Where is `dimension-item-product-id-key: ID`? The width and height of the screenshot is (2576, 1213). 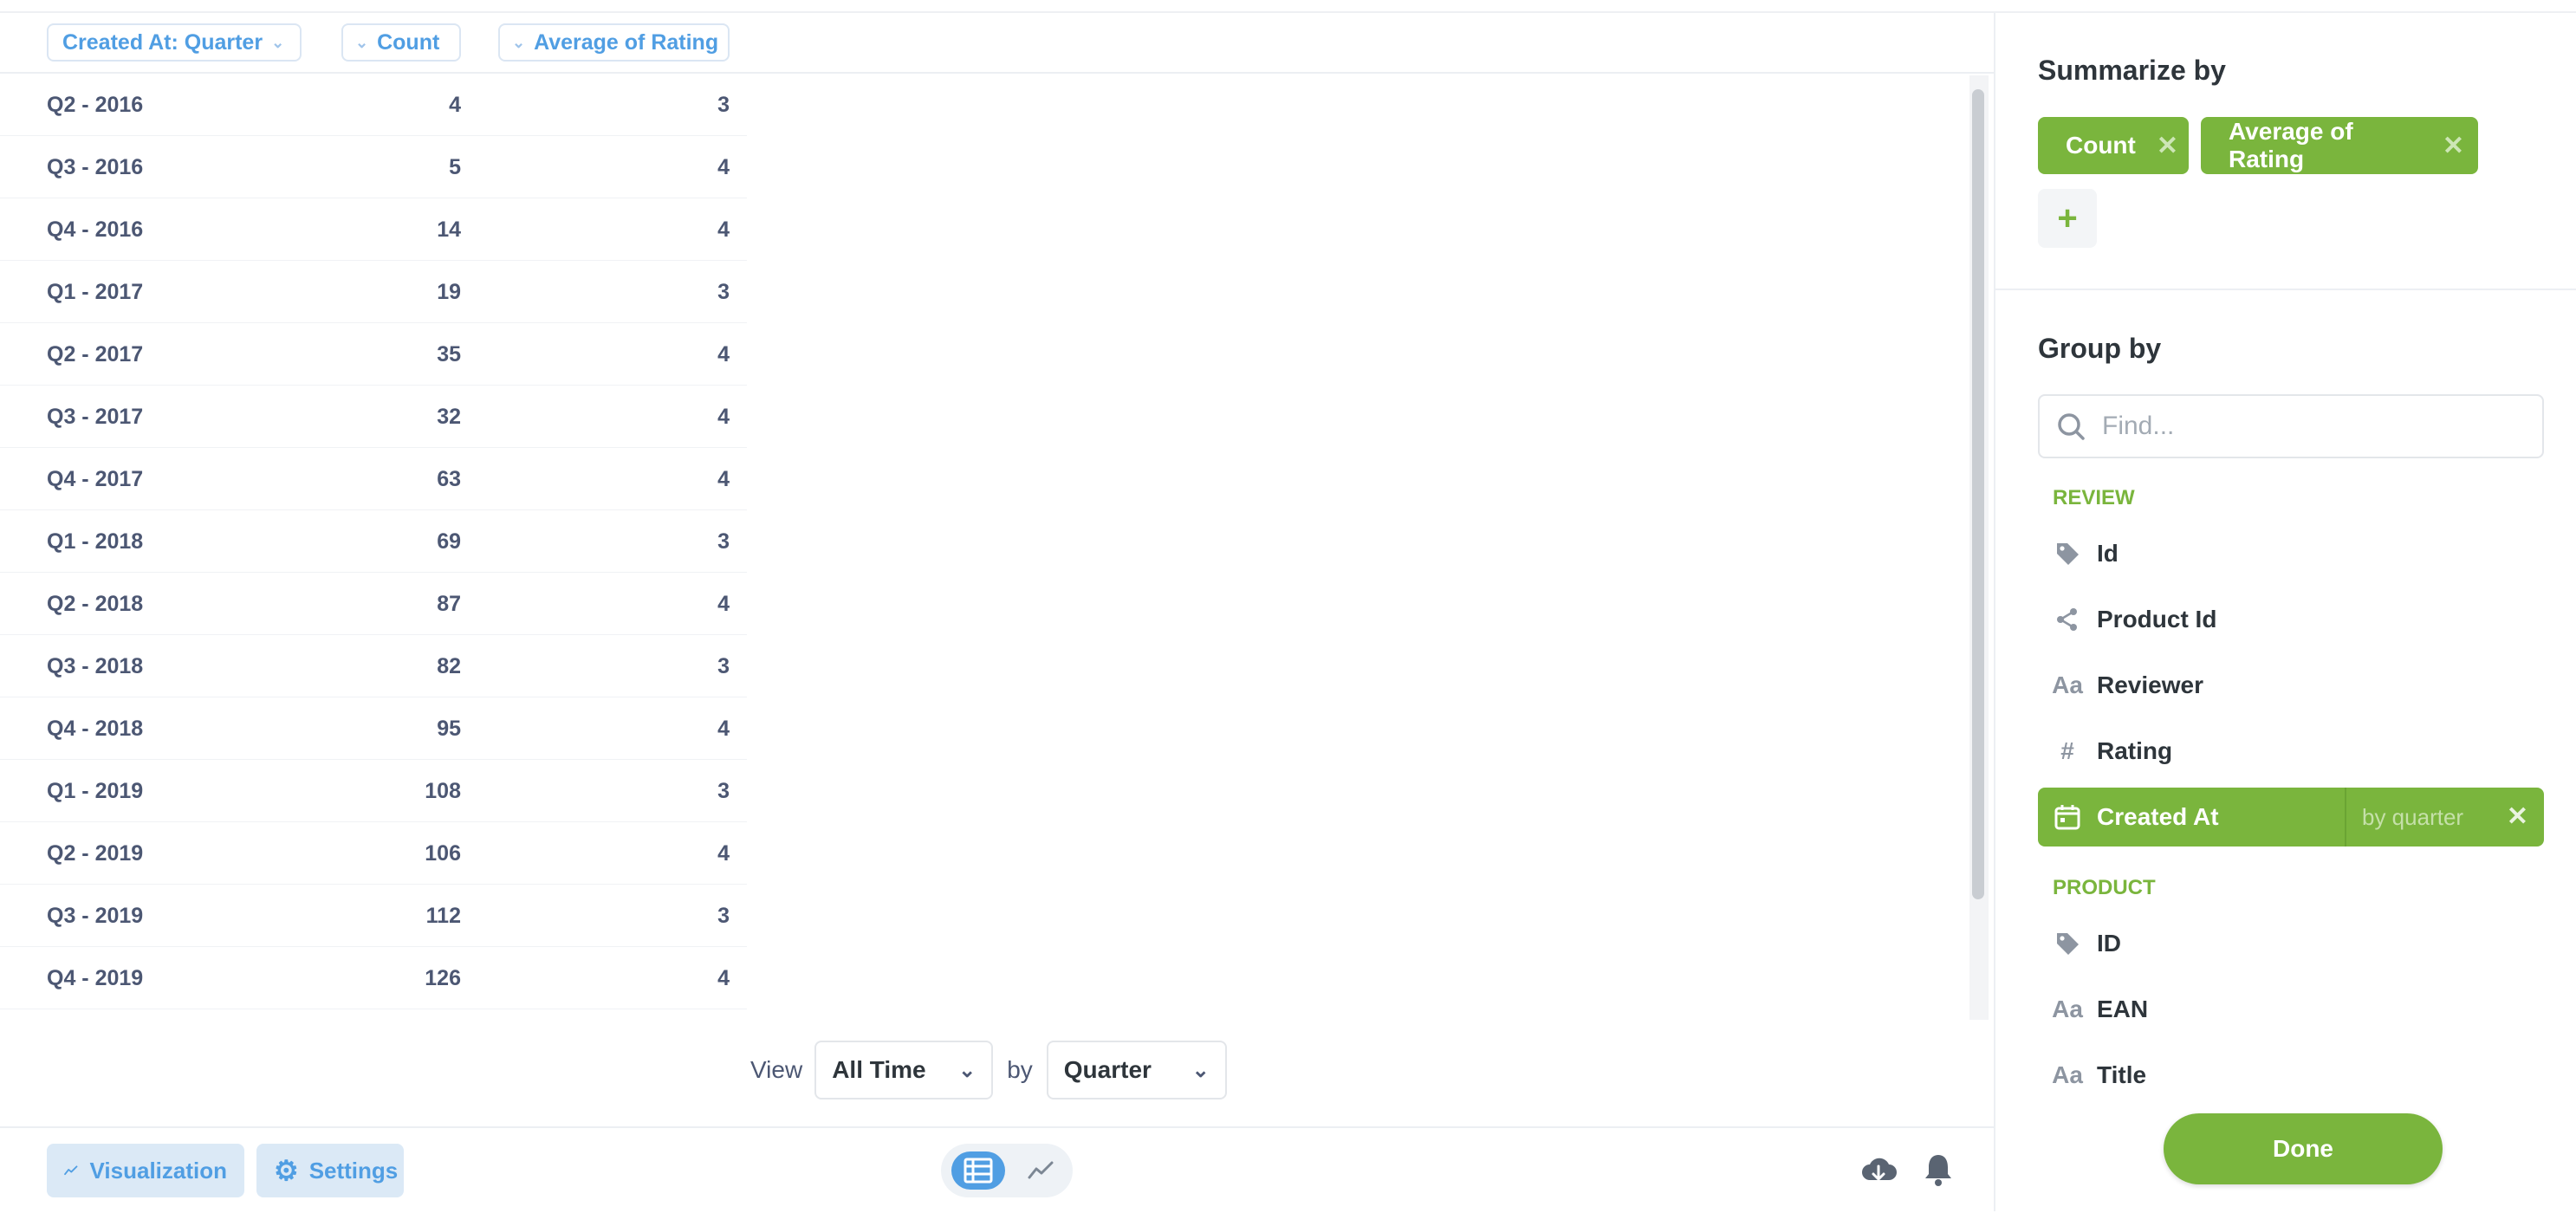
dimension-item-product-id-key: ID is located at coordinates (2291, 943).